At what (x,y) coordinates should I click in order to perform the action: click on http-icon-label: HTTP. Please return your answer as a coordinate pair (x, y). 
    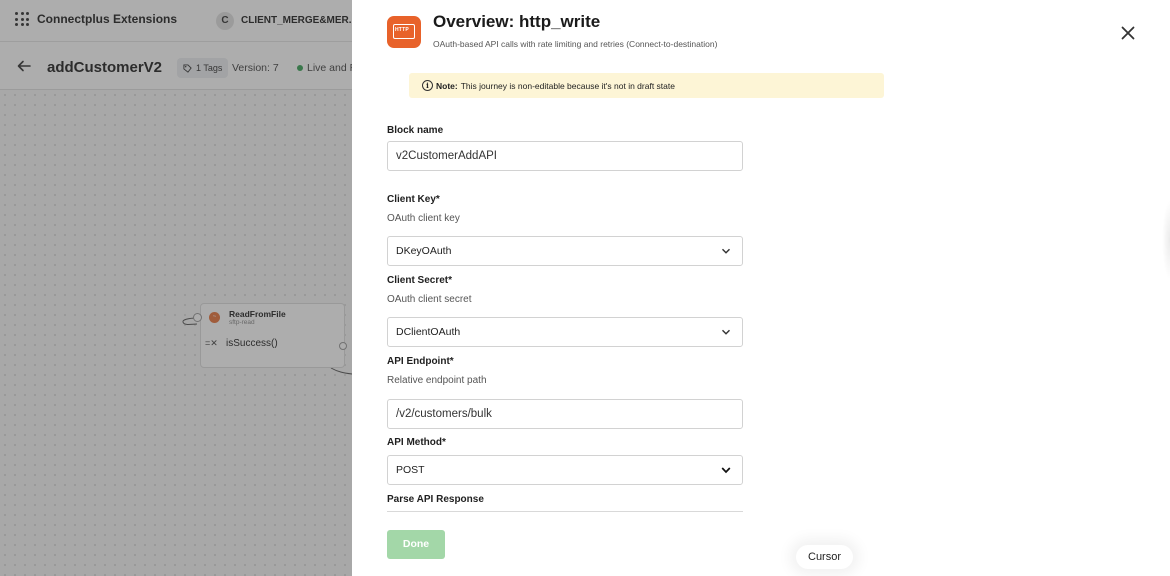
    Looking at the image, I should click on (402, 30).